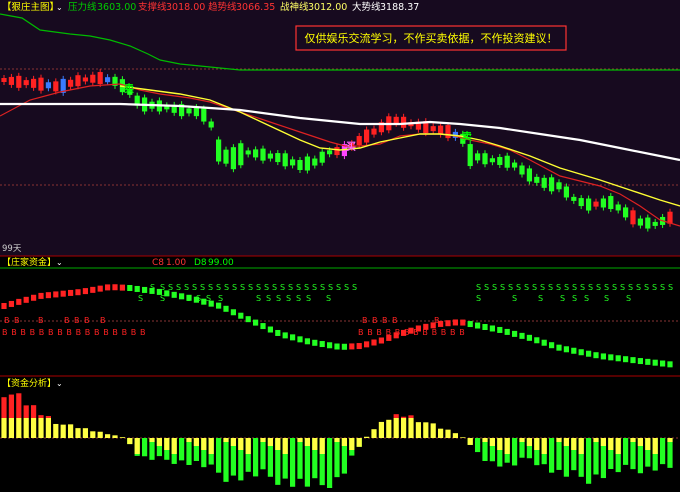  What do you see at coordinates (158, 263) in the screenshot?
I see `indicator-c8-name: C8` at bounding box center [158, 263].